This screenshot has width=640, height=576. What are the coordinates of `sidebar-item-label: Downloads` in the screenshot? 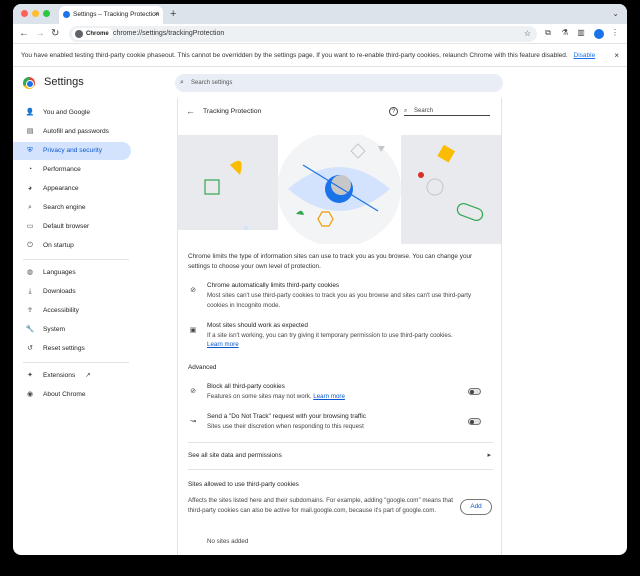 It's located at (59, 291).